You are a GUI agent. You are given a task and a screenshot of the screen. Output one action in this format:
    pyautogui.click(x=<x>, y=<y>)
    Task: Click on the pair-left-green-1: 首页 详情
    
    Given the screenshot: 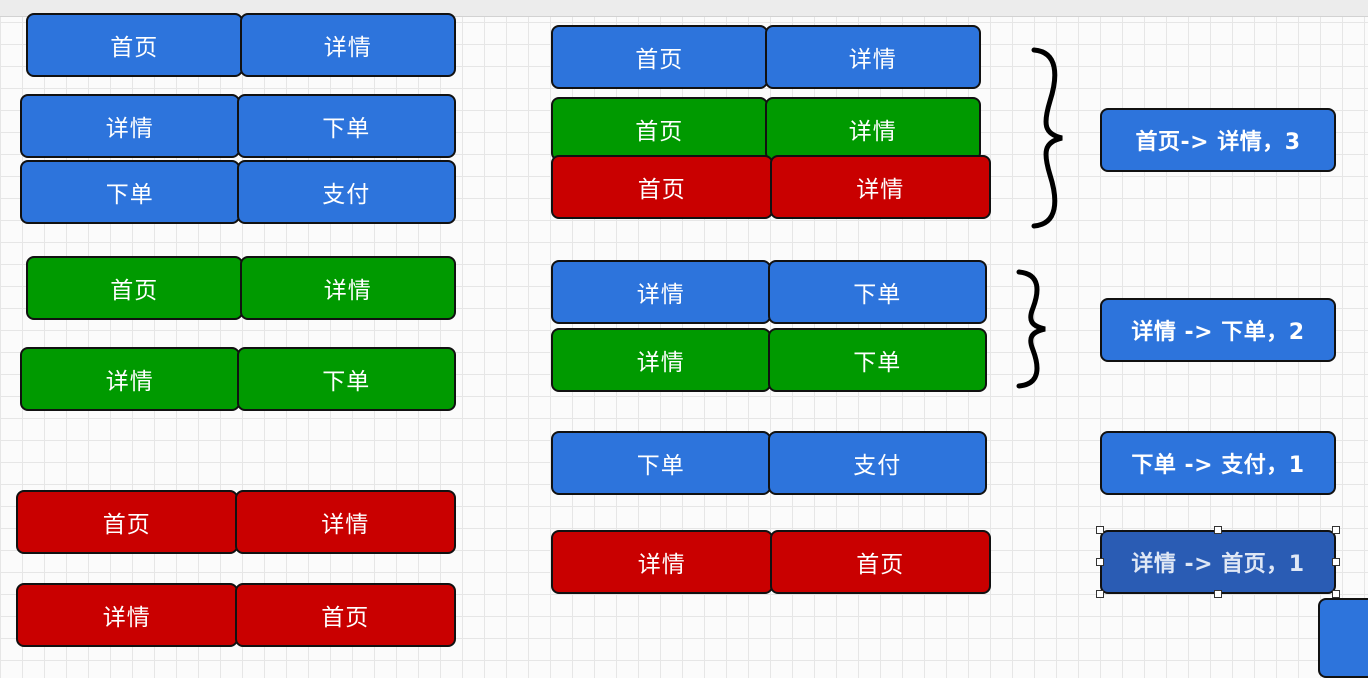 What is the action you would take?
    pyautogui.click(x=241, y=288)
    